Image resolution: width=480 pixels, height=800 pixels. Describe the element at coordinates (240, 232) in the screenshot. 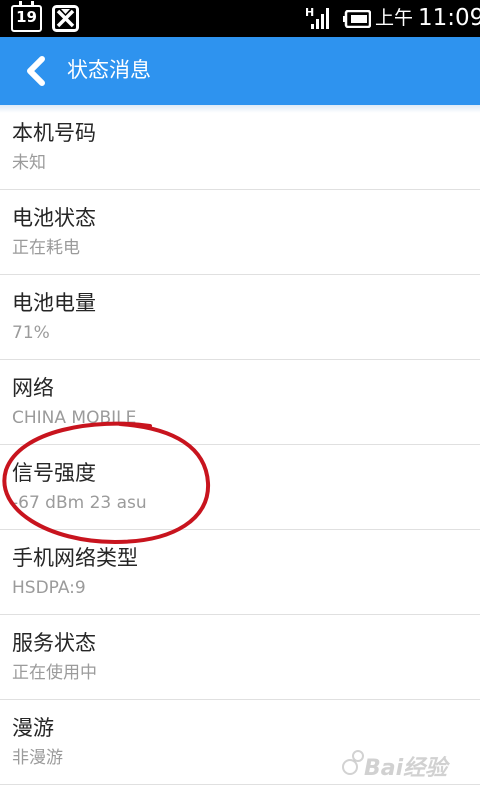

I see `status-item-battery-status: 电池状态 正在耗电` at that location.